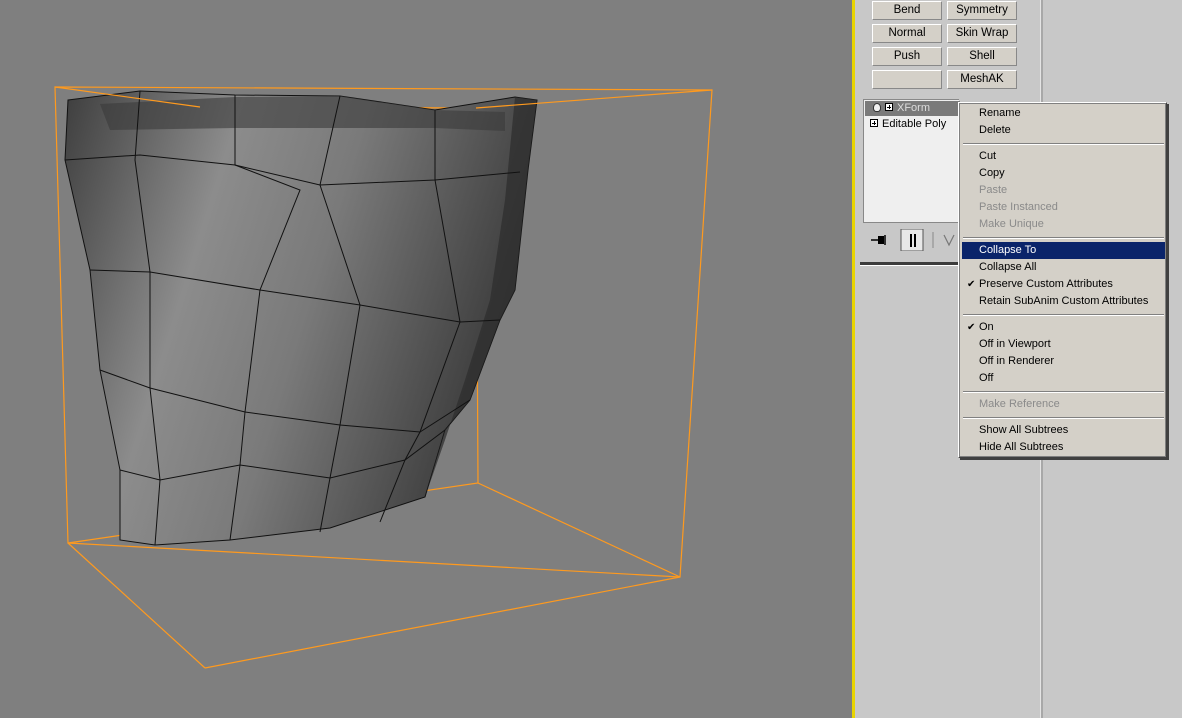 The height and width of the screenshot is (718, 1182). I want to click on menu-item-off-in-renderer: Off in Renderer, so click(1063, 361).